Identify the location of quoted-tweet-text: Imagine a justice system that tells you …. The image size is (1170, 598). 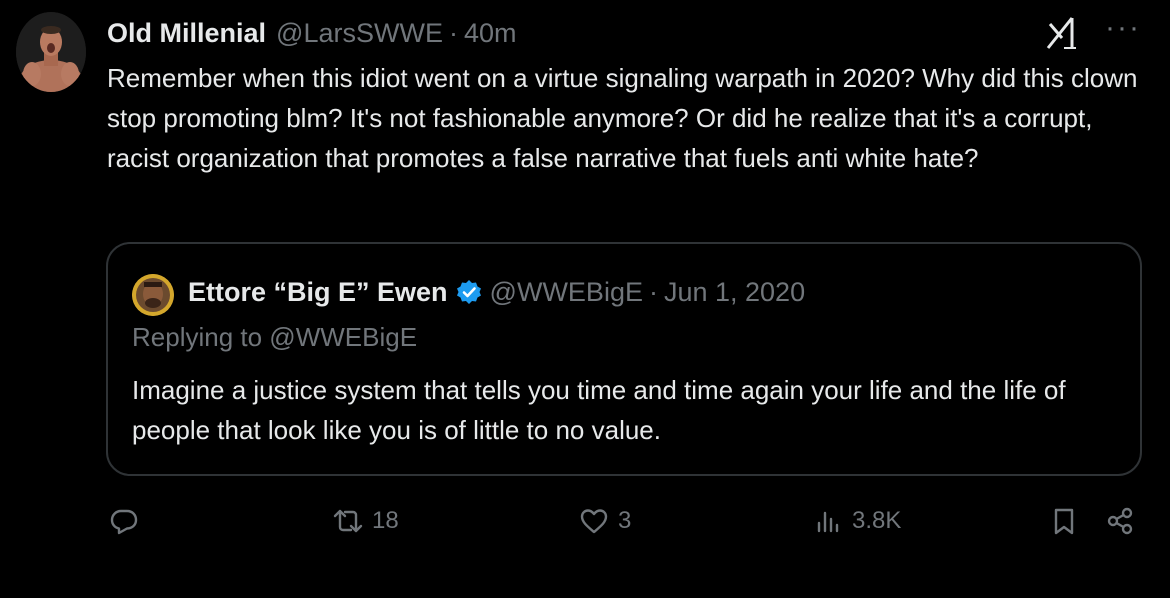
(599, 410).